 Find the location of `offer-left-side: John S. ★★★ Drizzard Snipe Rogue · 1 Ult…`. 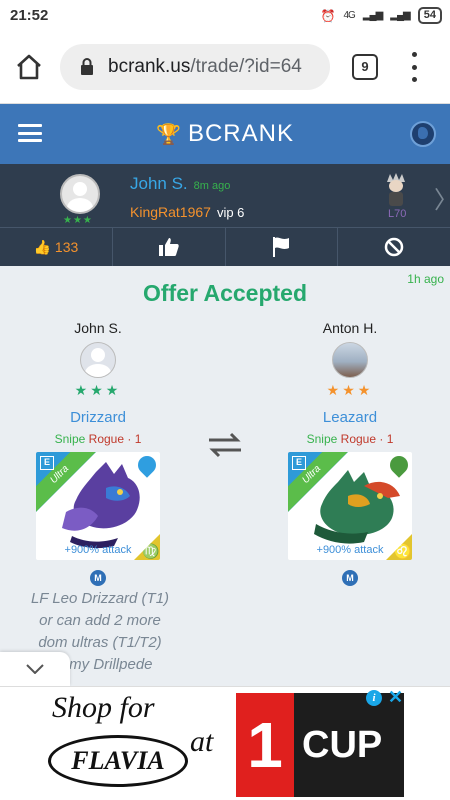

offer-left-side: John S. ★★★ Drizzard Snipe Rogue · 1 Ult… is located at coordinates (98, 453).